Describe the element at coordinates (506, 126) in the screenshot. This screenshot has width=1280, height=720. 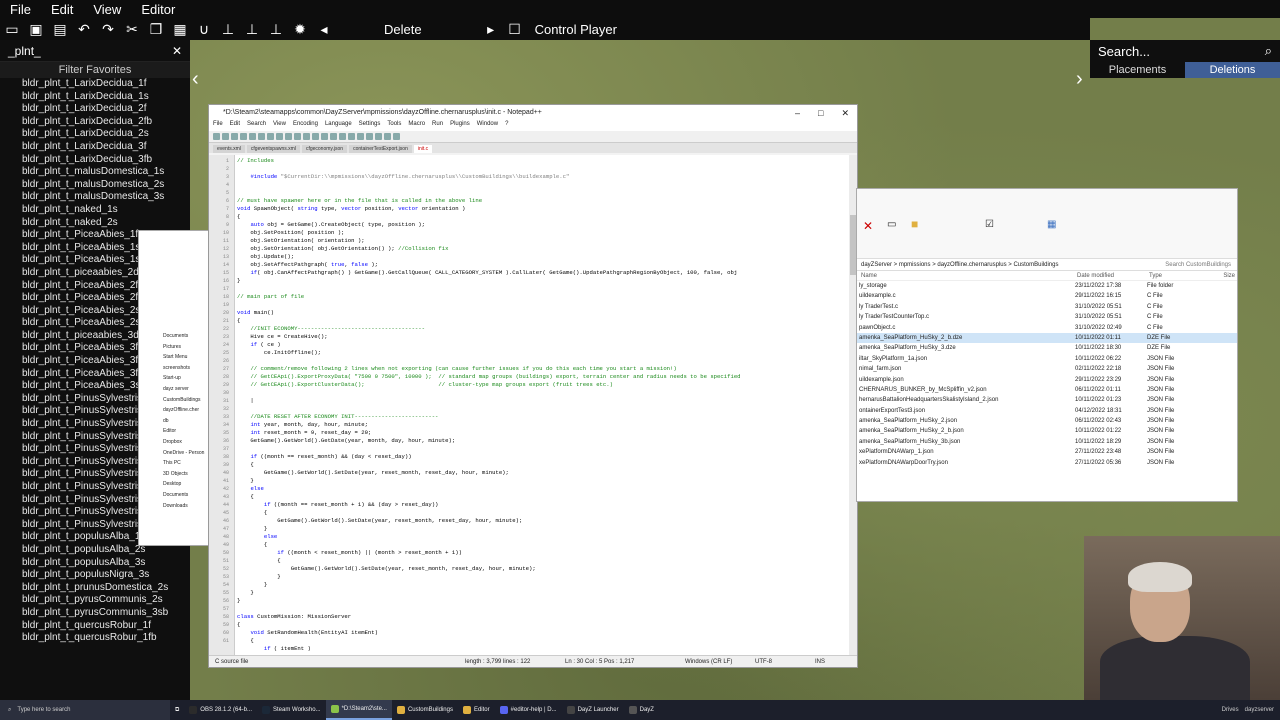
I see `notepad-menu-item: ?` at that location.